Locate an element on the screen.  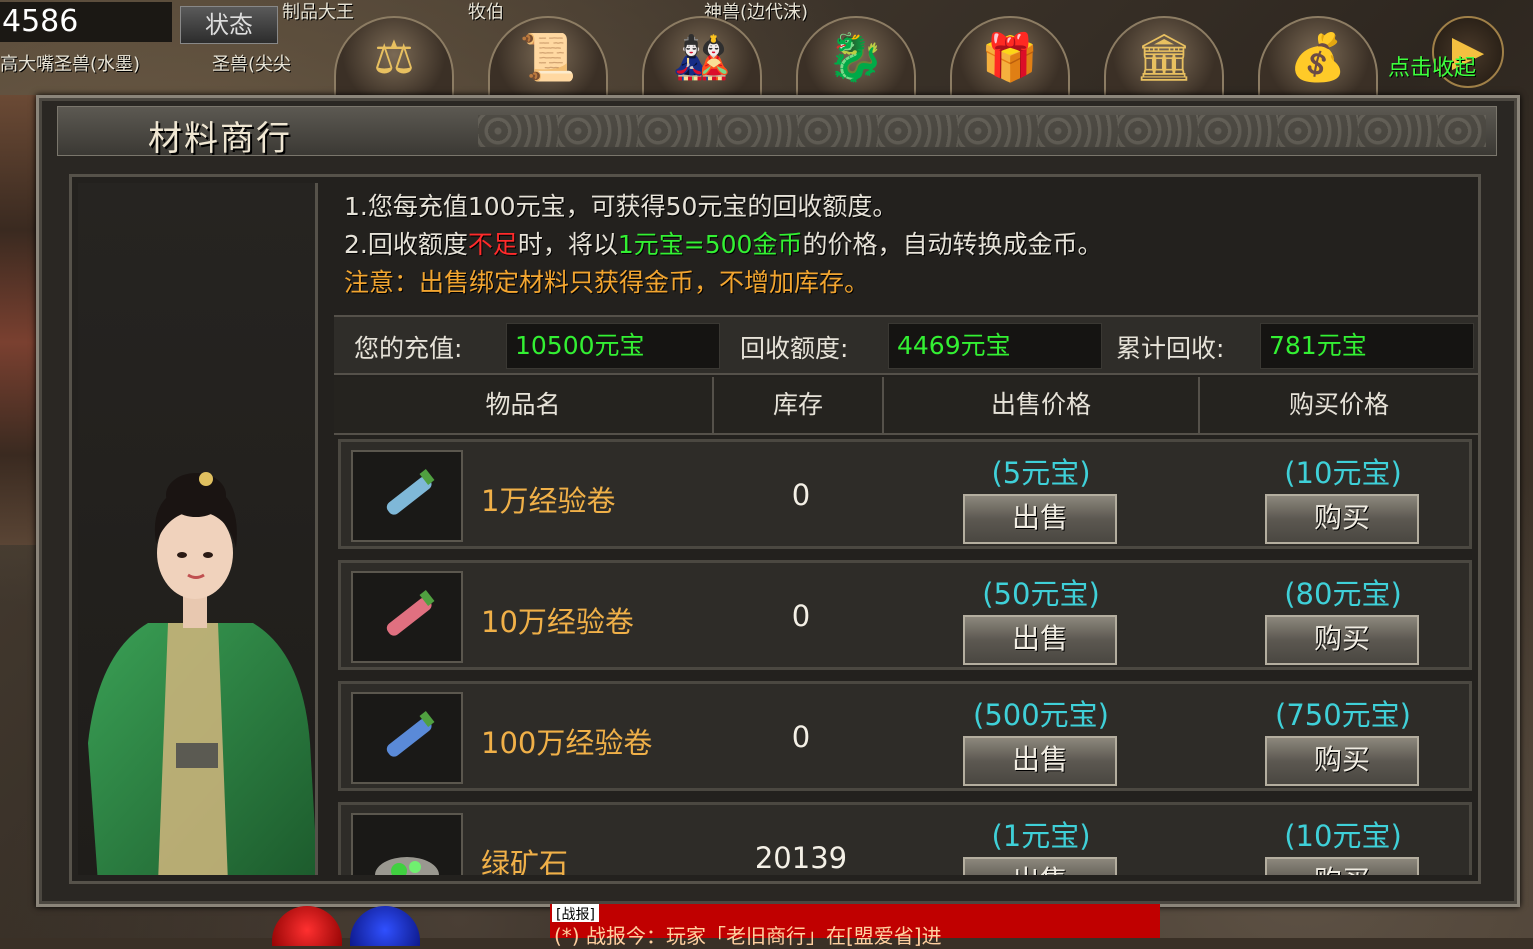
table-row: 100万经验卷 0 (500元宝) 出售 (750元宝) 购买 is located at coordinates (905, 736).